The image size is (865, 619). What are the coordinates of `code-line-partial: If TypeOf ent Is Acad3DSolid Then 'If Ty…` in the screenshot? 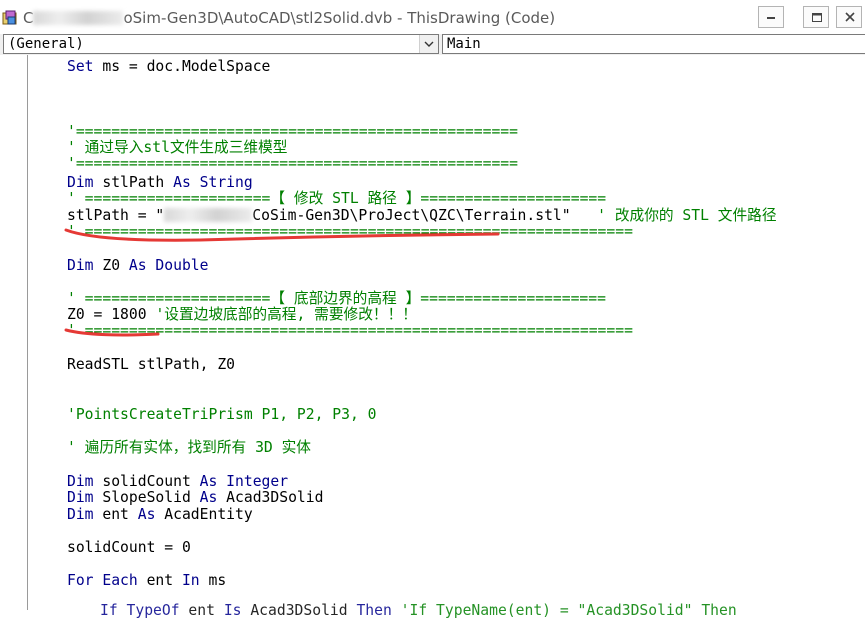 It's located at (418, 610).